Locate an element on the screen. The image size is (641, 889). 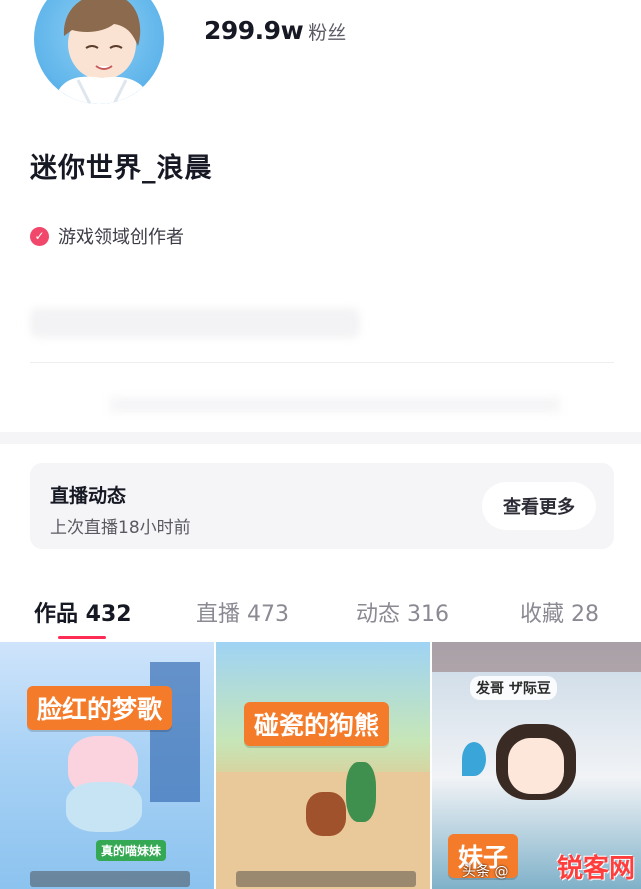
video-caption: 脸红的梦歌 is located at coordinates (100, 708).